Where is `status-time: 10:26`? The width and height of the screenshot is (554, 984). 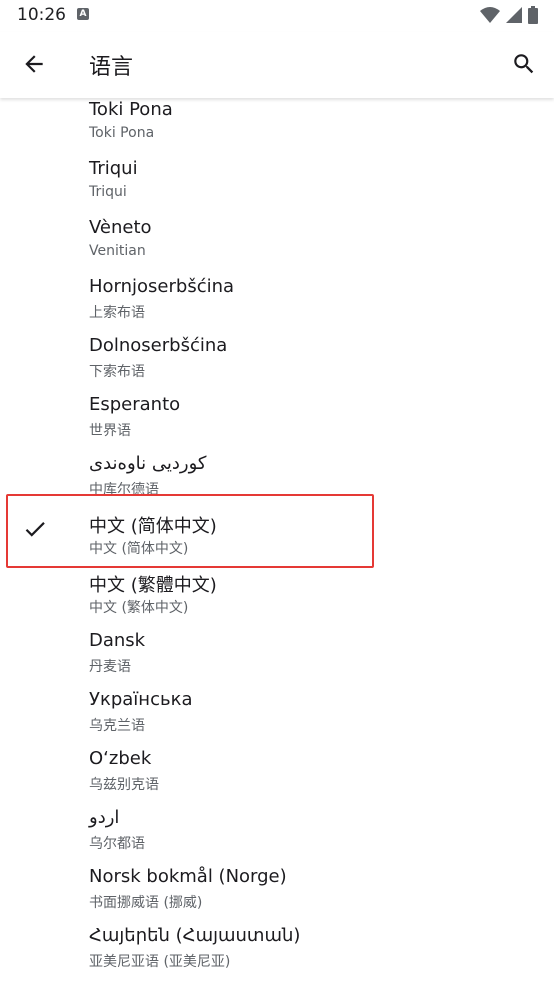
status-time: 10:26 is located at coordinates (41, 15).